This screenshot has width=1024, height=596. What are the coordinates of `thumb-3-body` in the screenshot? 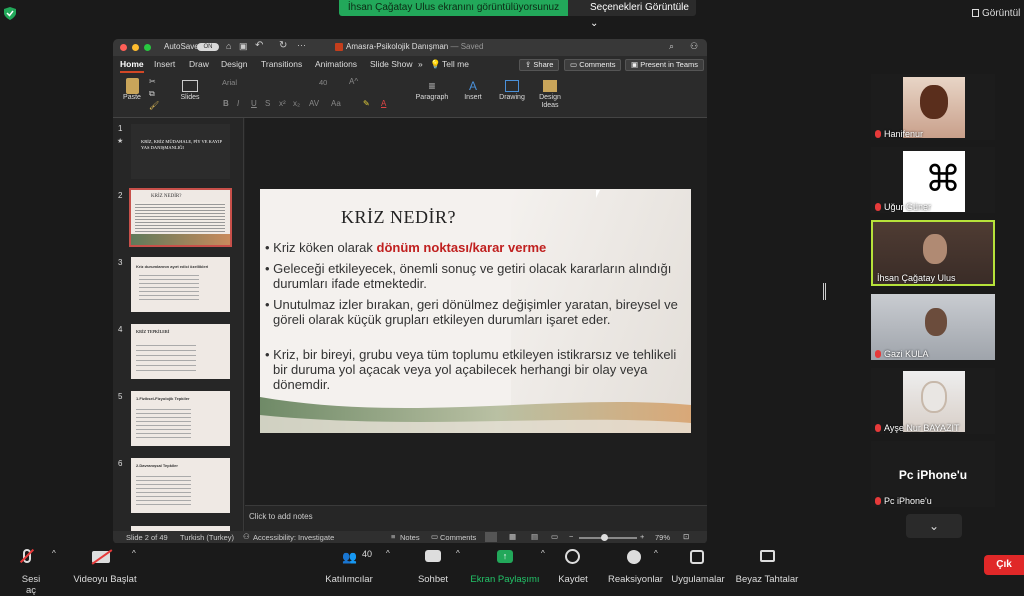 It's located at (169, 287).